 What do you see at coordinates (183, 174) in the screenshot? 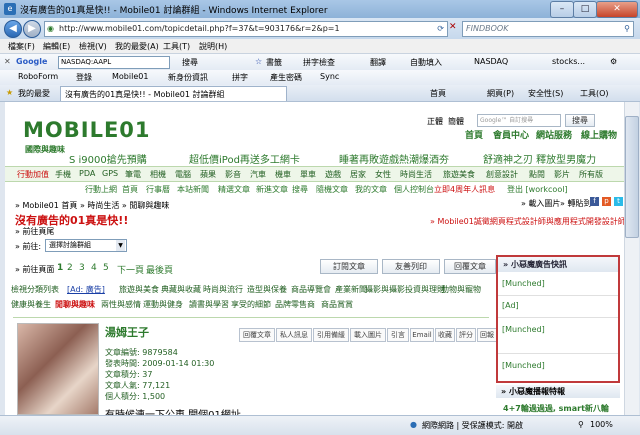
I see `nav-6: 電腦` at bounding box center [183, 174].